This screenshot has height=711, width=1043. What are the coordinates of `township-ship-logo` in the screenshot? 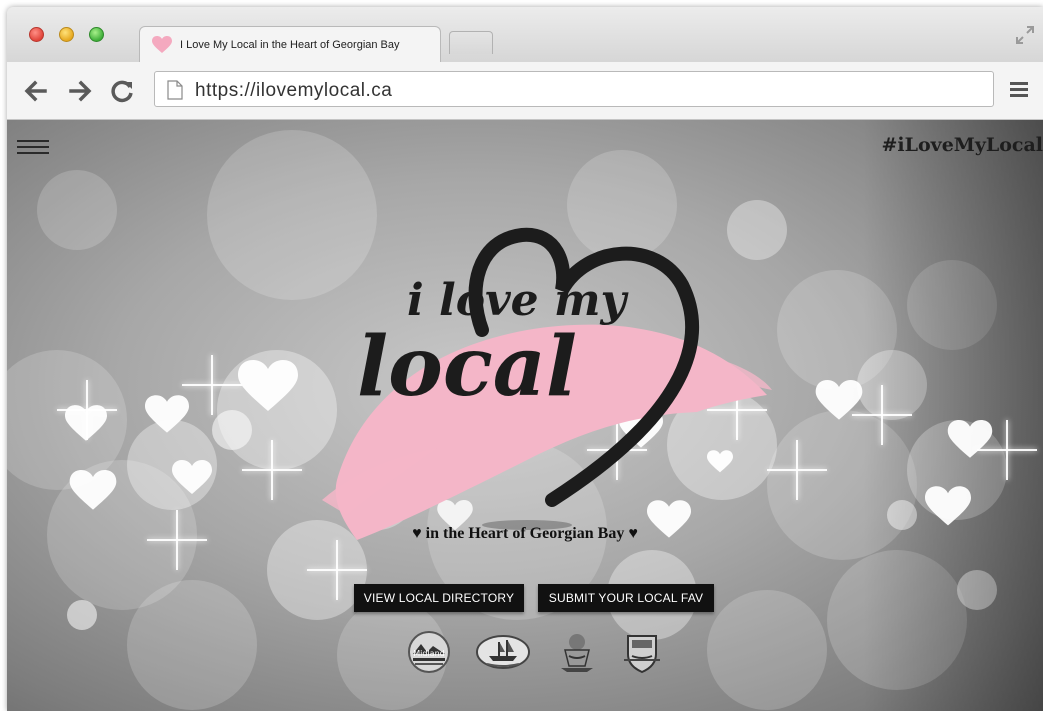 It's located at (503, 652).